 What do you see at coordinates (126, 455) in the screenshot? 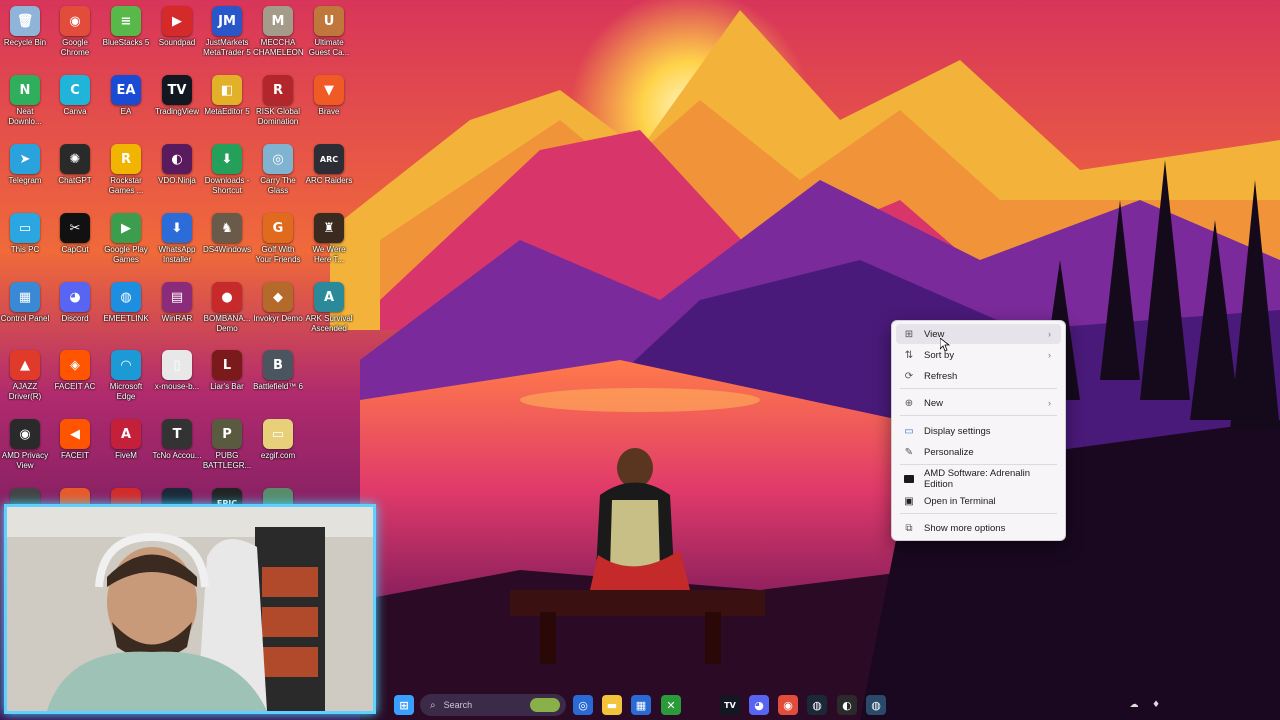
I see `desktop-icon-label: FiveM` at bounding box center [126, 455].